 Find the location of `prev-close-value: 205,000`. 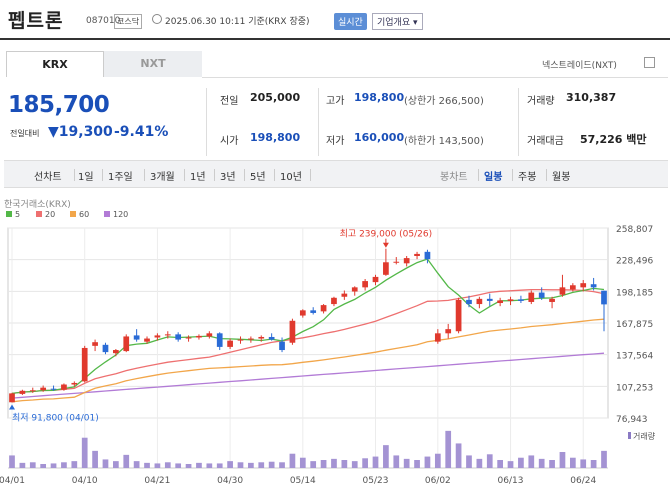

prev-close-value: 205,000 is located at coordinates (275, 97).